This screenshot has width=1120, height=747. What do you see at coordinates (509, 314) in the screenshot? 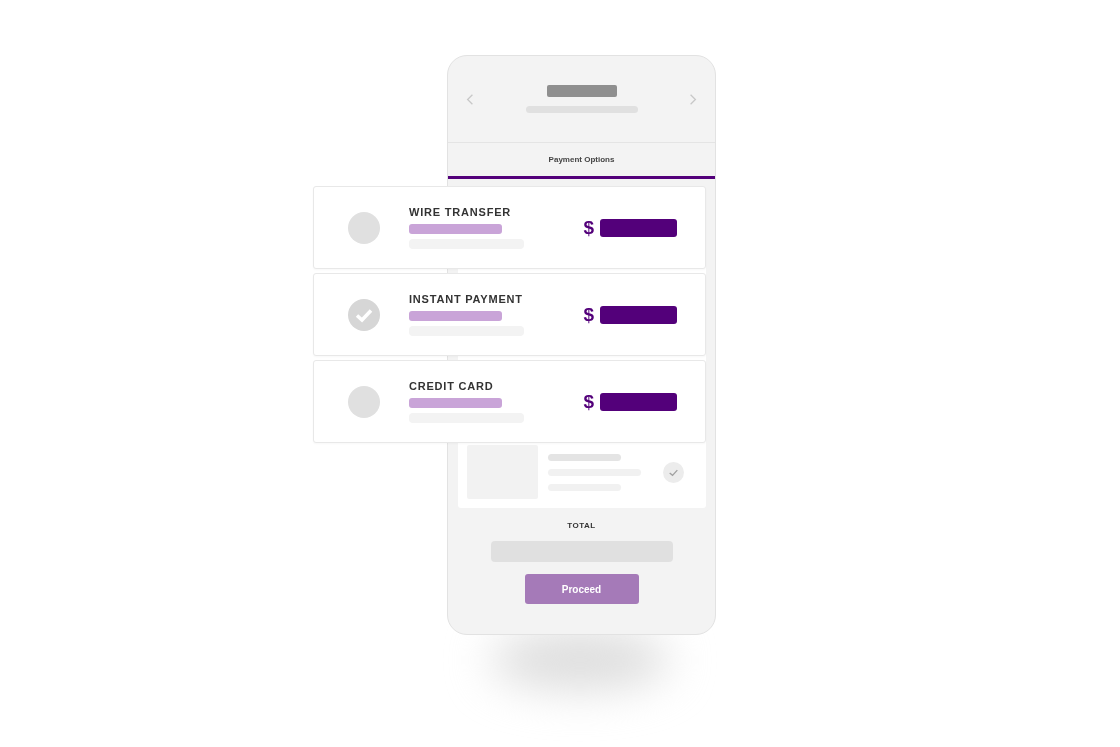
I see `payment-option-card: INSTANT PAYMENT $` at bounding box center [509, 314].